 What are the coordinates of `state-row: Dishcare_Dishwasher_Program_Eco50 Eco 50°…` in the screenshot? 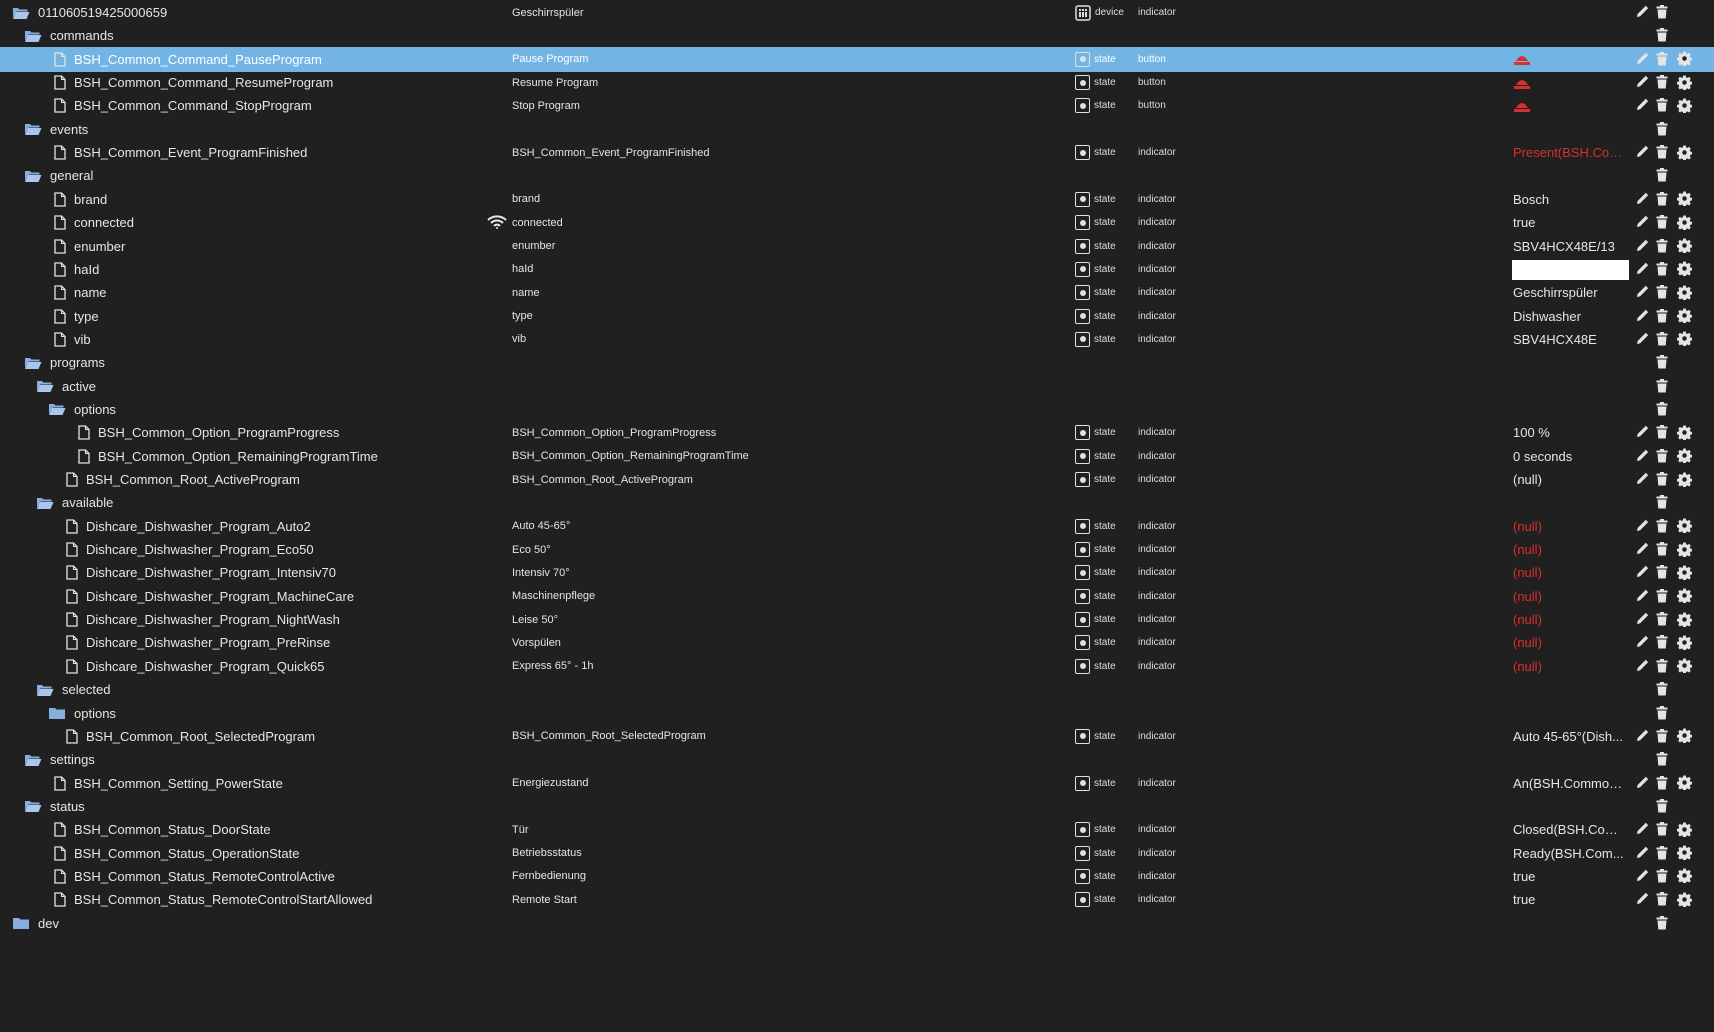 It's located at (857, 549).